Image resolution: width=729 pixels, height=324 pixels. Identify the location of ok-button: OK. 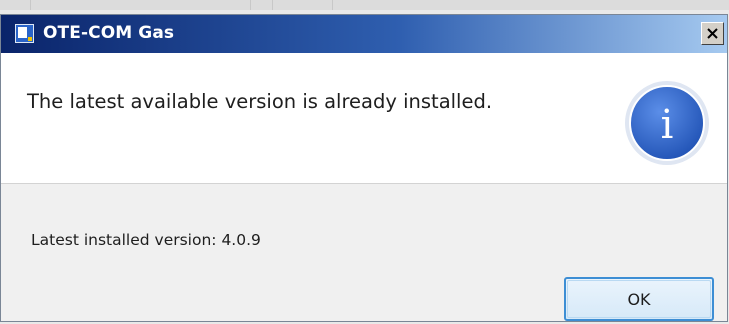
(639, 299).